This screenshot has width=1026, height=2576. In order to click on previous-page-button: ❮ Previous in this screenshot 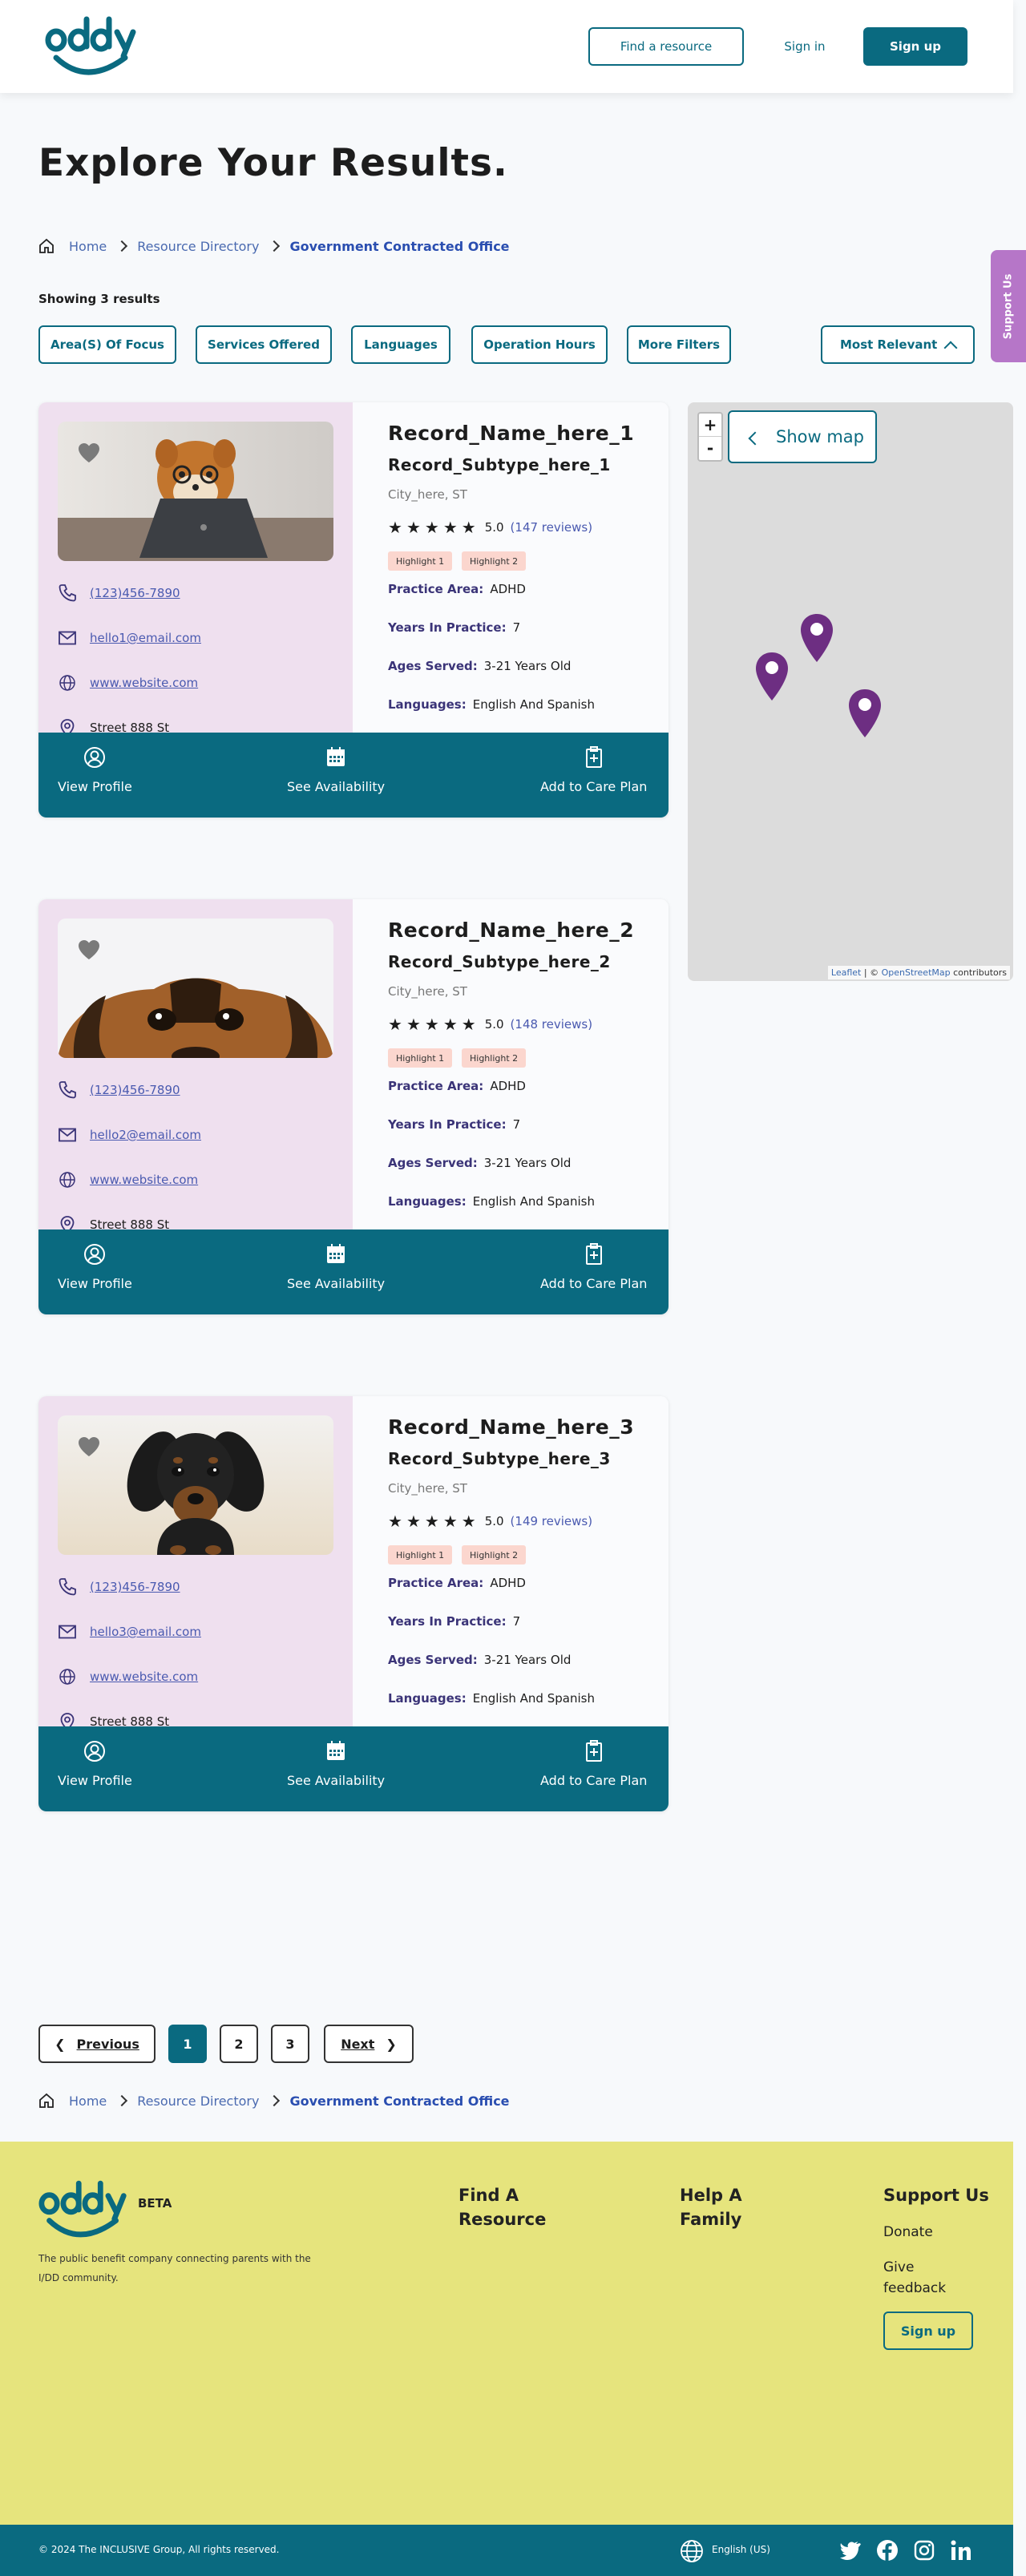, I will do `click(97, 2044)`.